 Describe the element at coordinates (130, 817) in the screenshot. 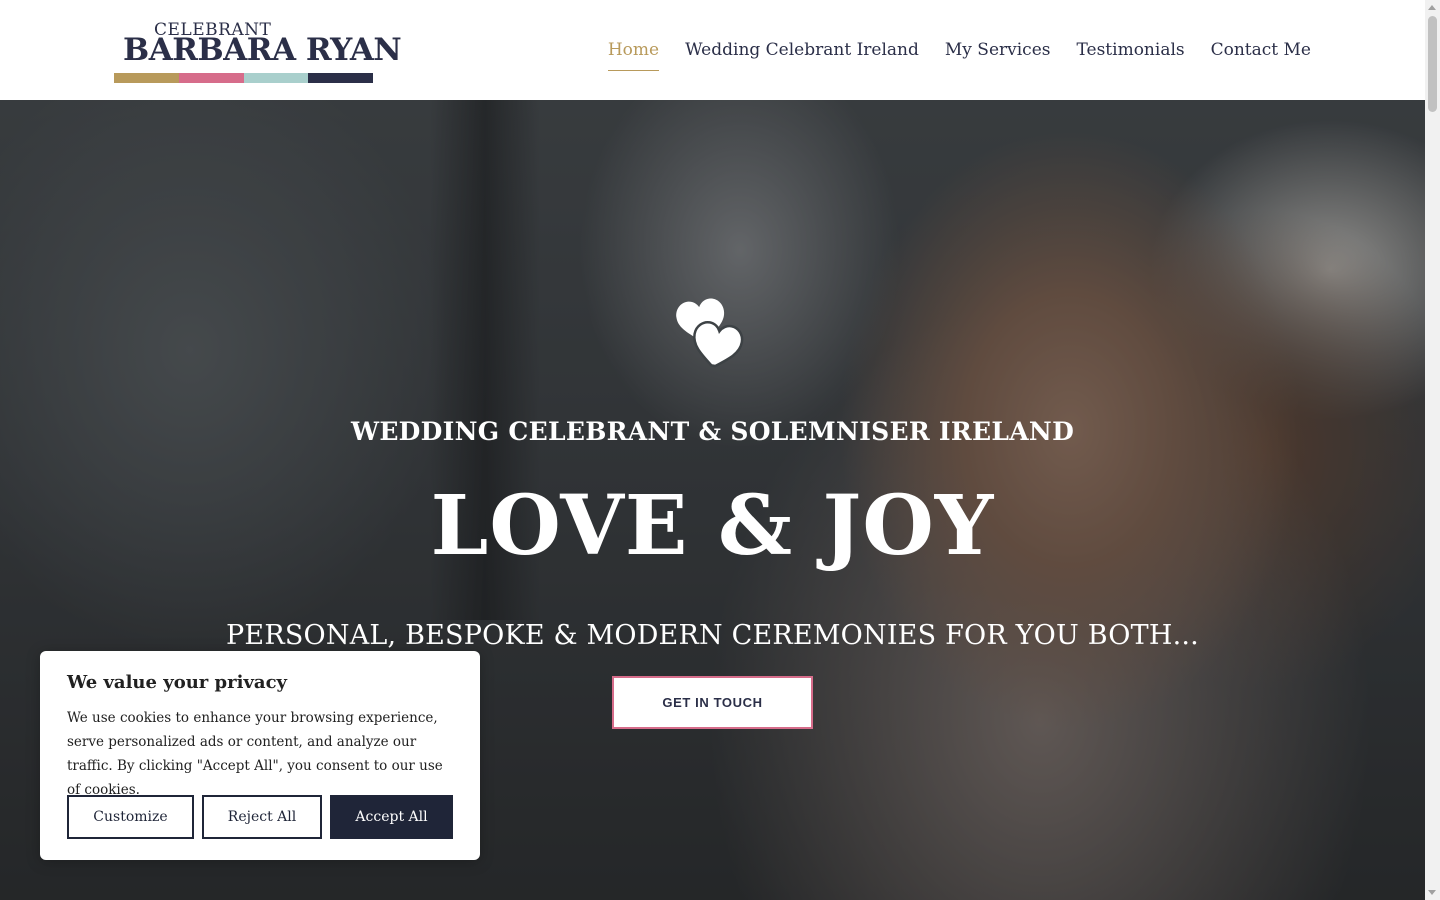

I see `customize-button: Customize` at that location.